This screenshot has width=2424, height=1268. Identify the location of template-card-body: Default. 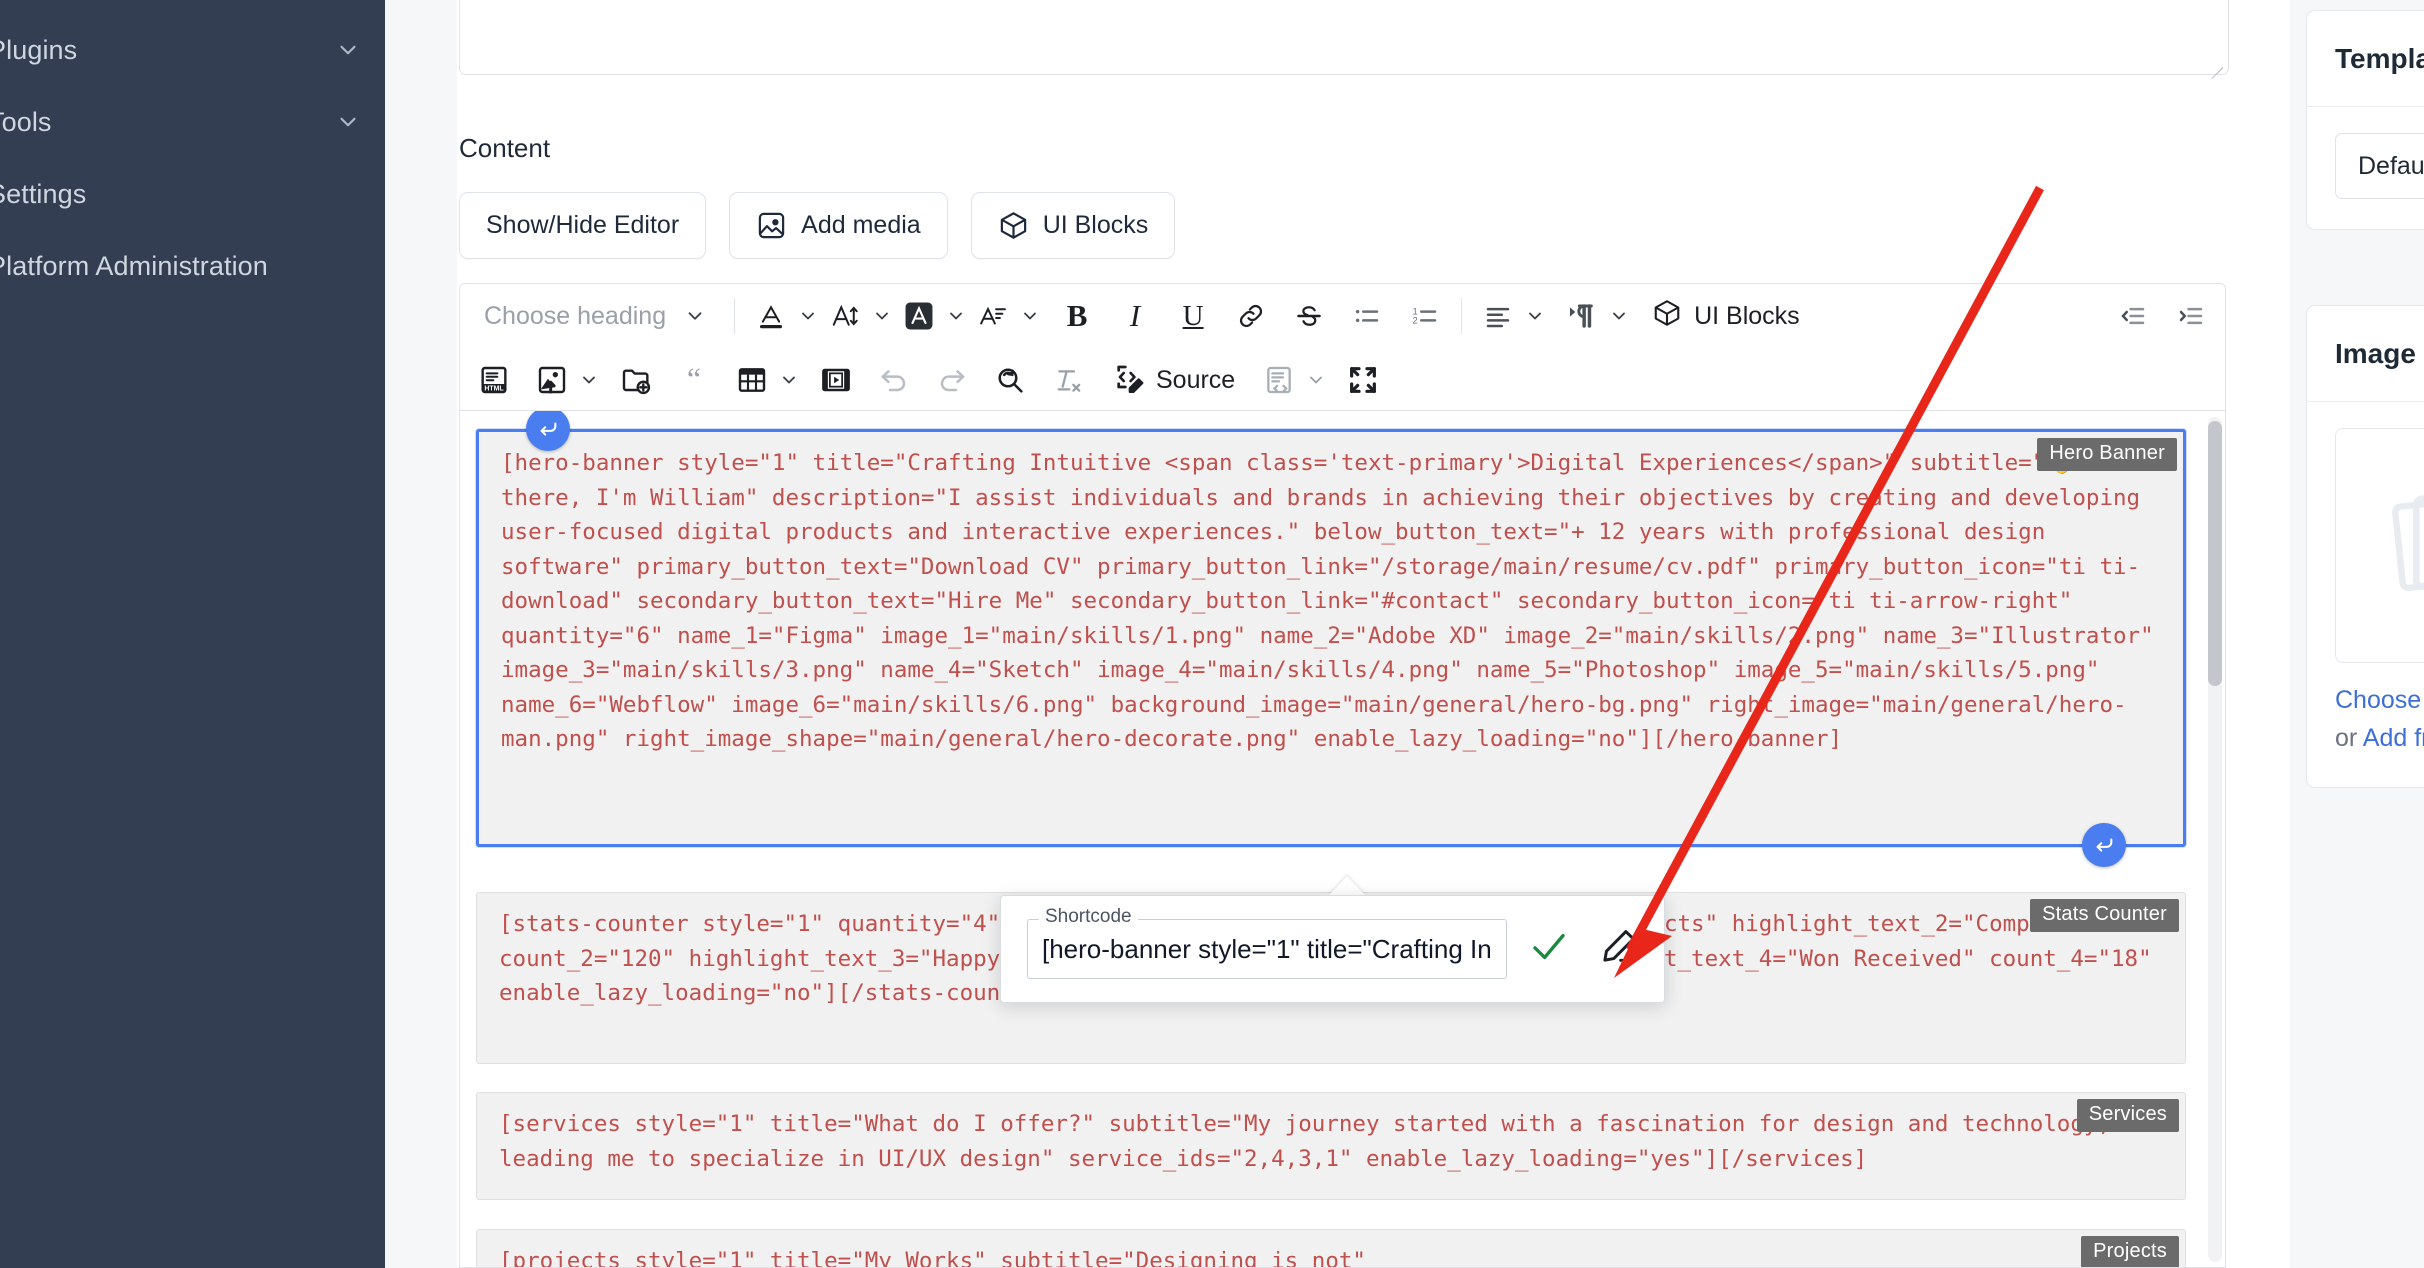
(2365, 168).